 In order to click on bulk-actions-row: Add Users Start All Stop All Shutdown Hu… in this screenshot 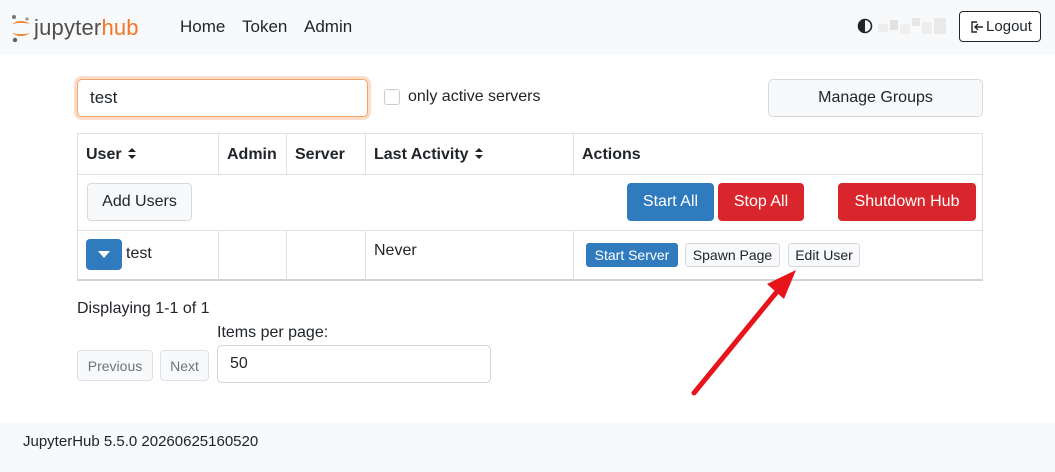, I will do `click(530, 202)`.